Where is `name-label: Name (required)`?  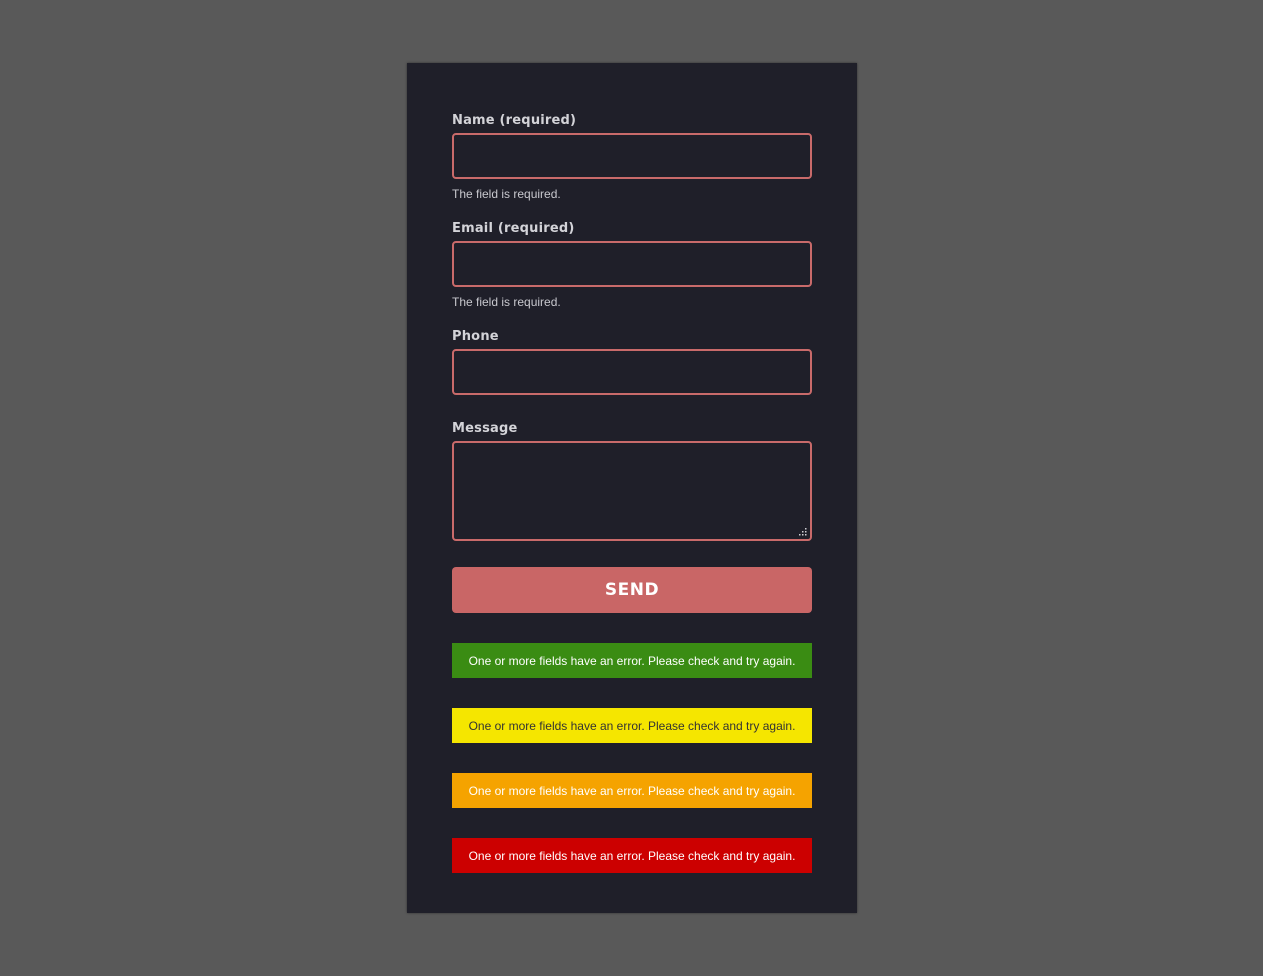 name-label: Name (required) is located at coordinates (514, 120).